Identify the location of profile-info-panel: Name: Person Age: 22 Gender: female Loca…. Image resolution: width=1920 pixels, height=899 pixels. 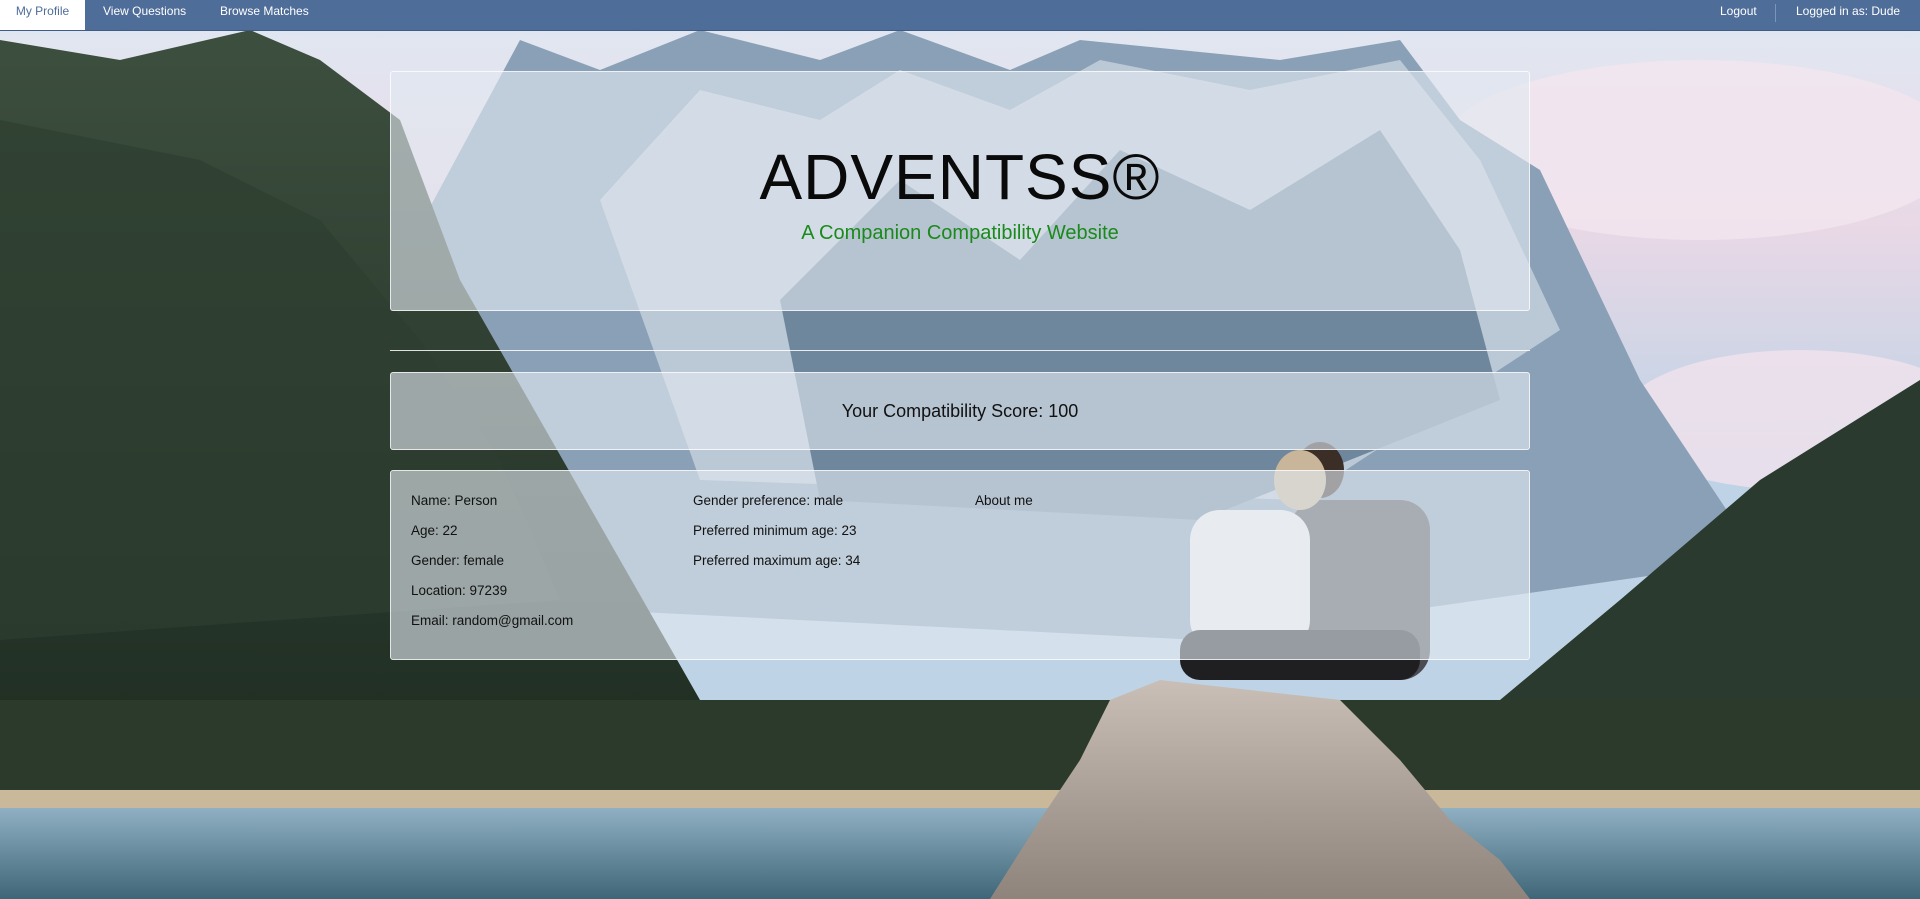
(960, 565).